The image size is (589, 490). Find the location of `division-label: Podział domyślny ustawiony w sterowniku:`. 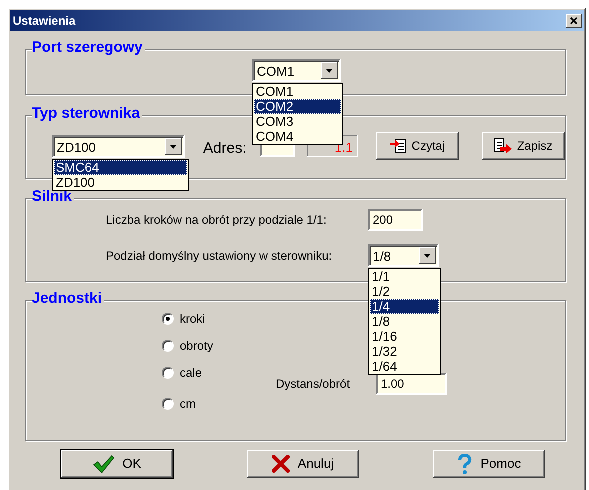

division-label: Podział domyślny ustawiony w sterowniku: is located at coordinates (220, 256).